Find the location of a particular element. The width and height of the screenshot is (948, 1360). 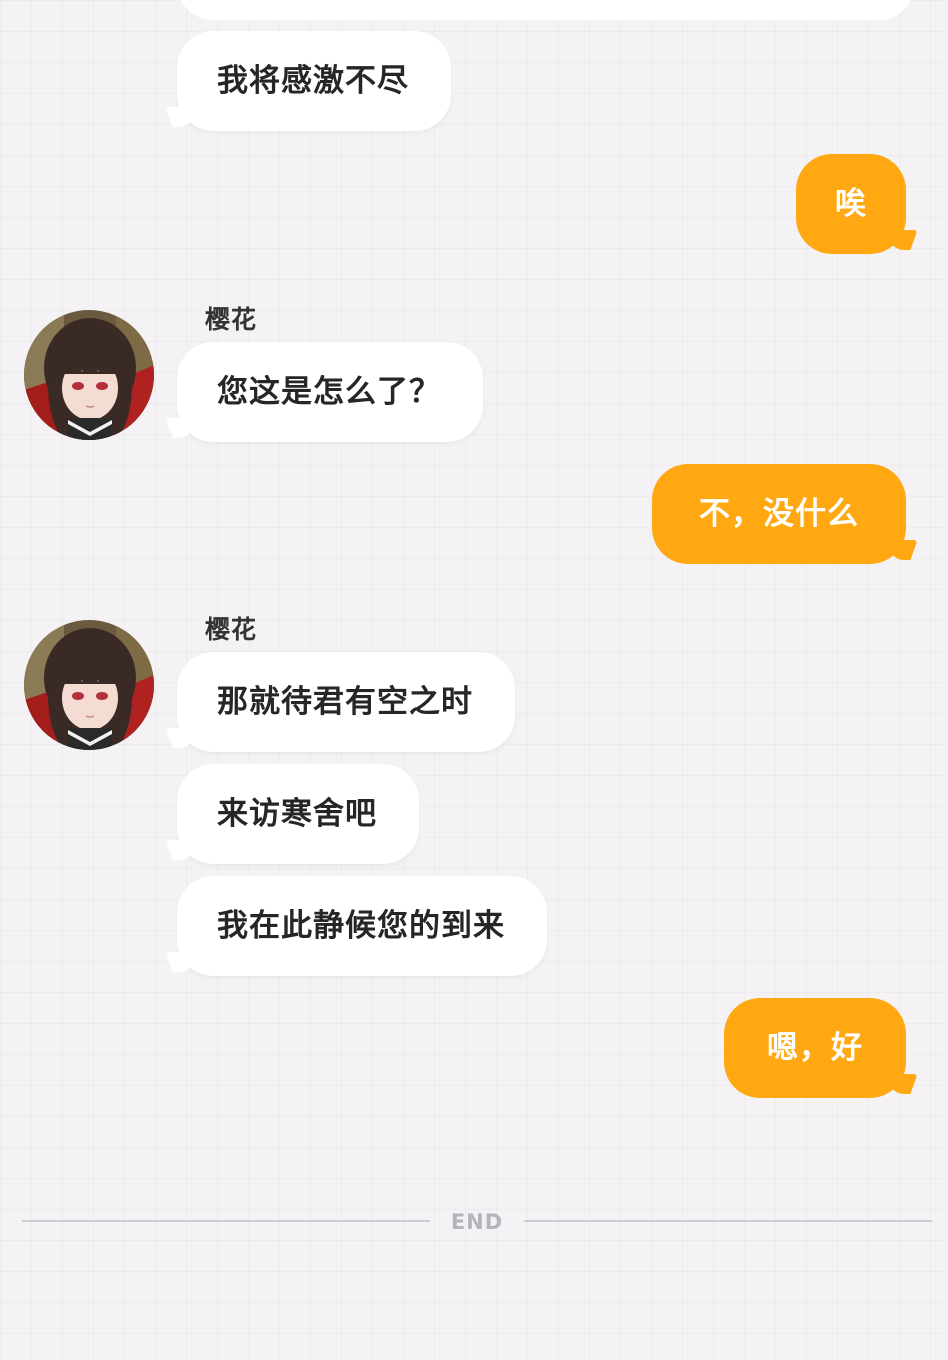

divider-line-right is located at coordinates (728, 1221).